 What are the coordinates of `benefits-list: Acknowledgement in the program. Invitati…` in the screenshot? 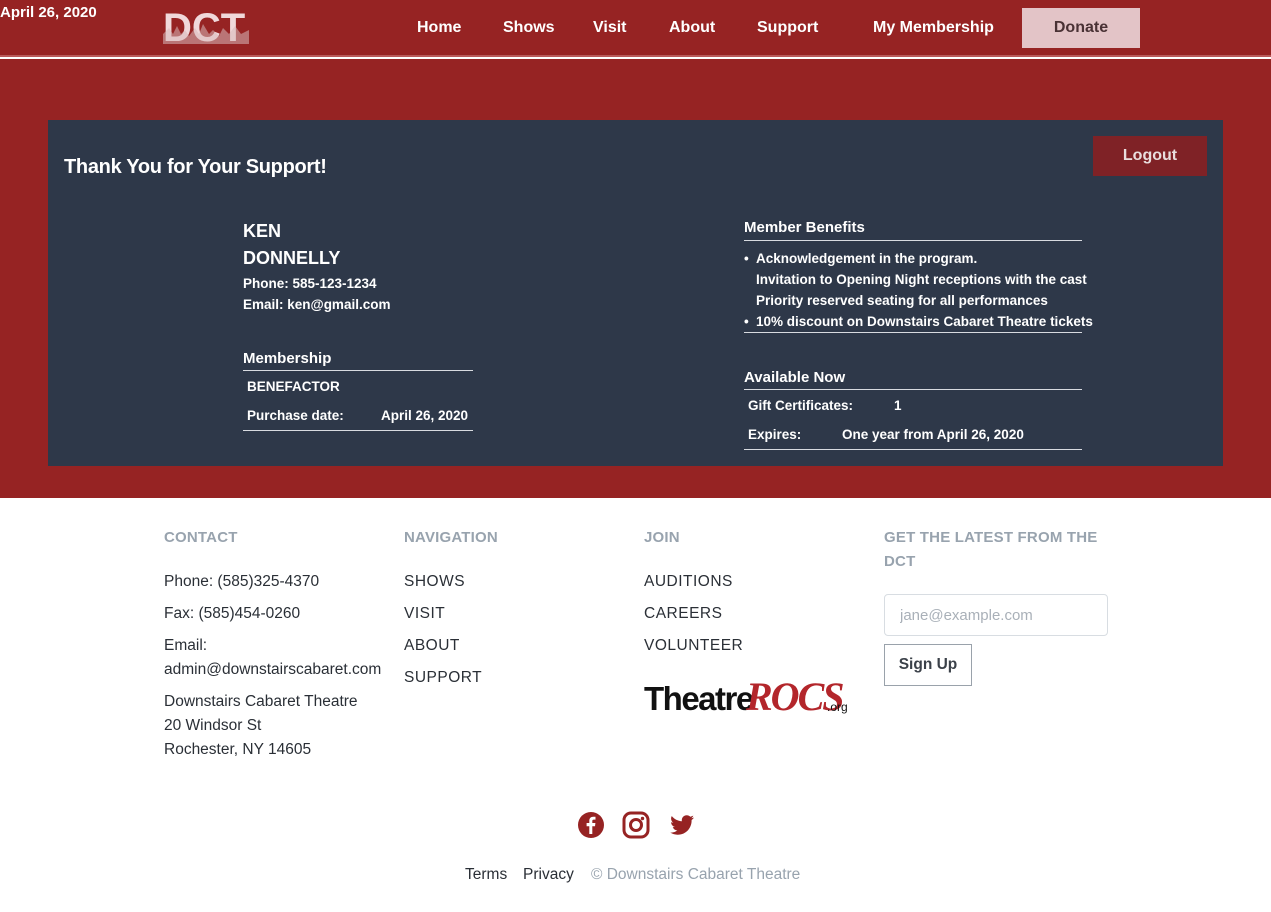 It's located at (918, 290).